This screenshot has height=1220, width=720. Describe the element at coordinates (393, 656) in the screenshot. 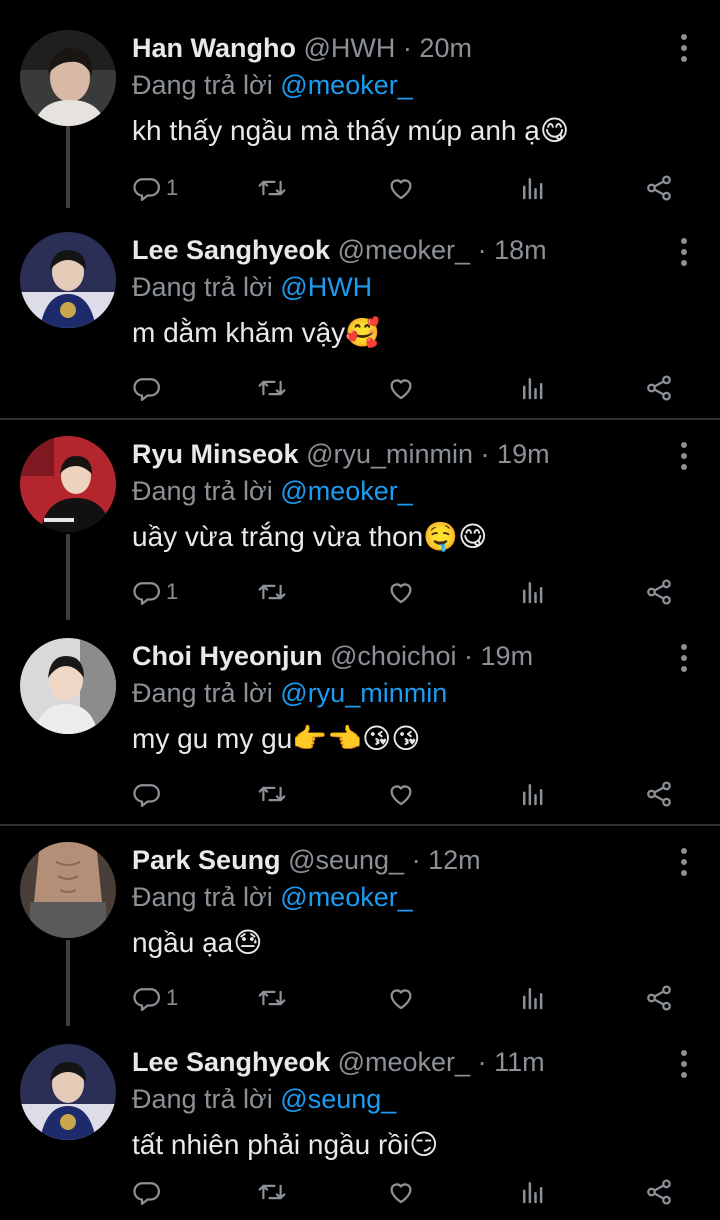

I see `user-handle: @choichoi` at that location.